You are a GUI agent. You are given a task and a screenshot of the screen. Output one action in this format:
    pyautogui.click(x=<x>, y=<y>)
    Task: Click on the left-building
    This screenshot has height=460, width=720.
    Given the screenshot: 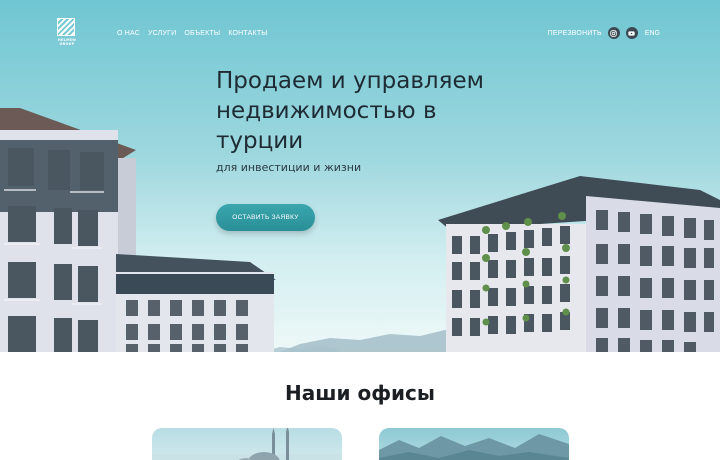 What is the action you would take?
    pyautogui.click(x=68, y=230)
    